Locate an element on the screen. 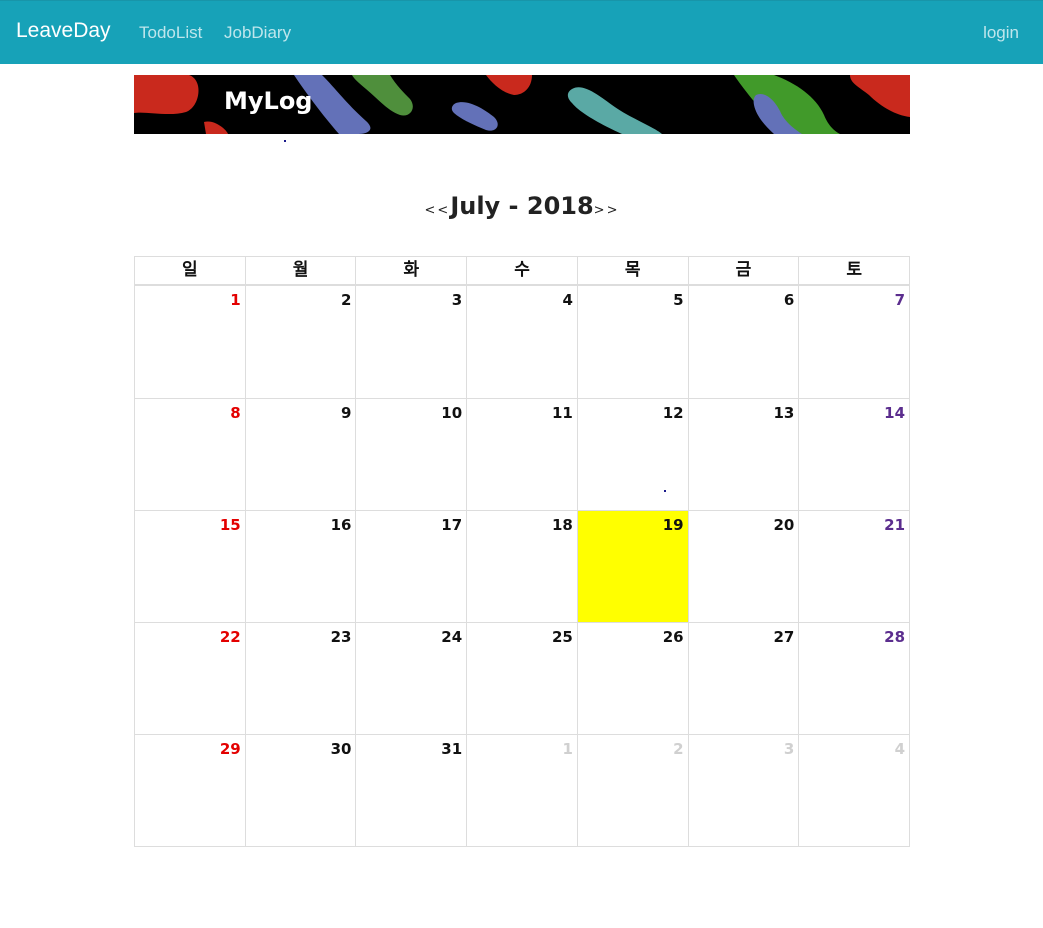 The image size is (1043, 928). day-cell: 10 is located at coordinates (412, 454).